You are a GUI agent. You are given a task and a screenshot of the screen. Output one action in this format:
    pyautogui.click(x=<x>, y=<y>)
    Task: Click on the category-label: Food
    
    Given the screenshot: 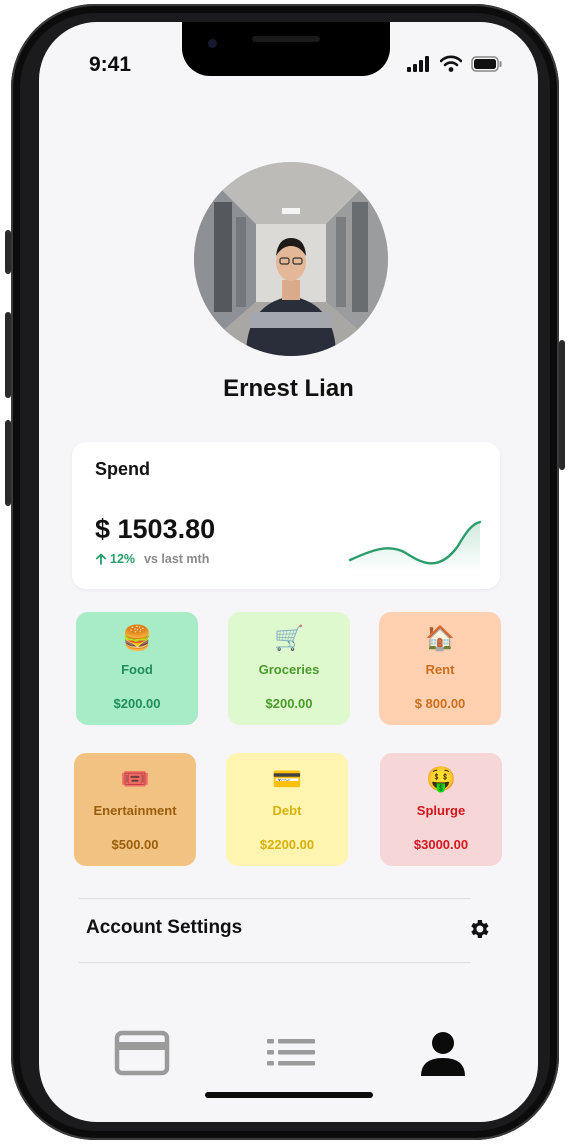 What is the action you would take?
    pyautogui.click(x=137, y=669)
    